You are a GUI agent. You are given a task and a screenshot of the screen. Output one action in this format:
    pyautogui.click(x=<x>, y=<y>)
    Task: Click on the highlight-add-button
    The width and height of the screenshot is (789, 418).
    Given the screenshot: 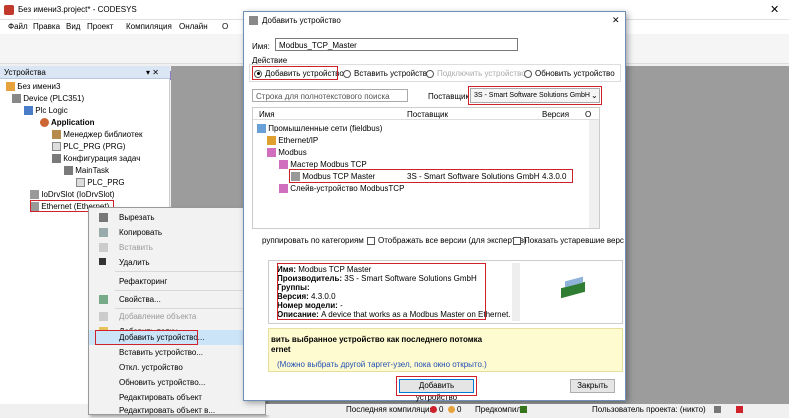 What is the action you would take?
    pyautogui.click(x=436, y=386)
    